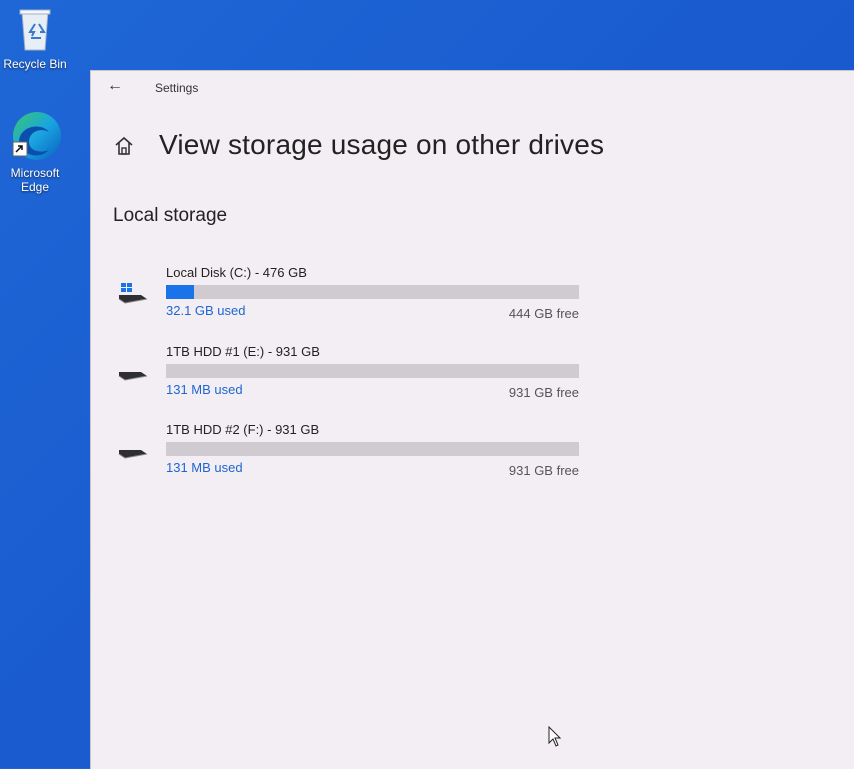 The width and height of the screenshot is (854, 769). I want to click on recycle-bin-label: Recycle Bin, so click(35, 64).